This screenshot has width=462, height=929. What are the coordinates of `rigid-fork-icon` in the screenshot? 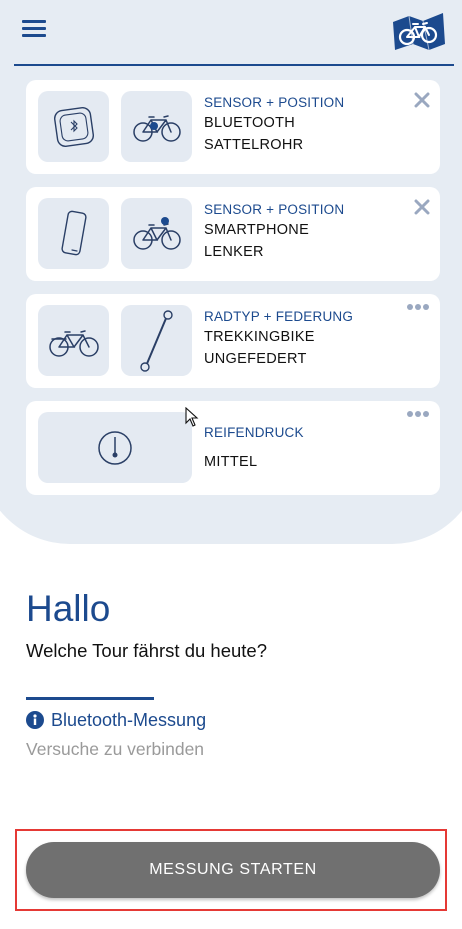 It's located at (156, 340).